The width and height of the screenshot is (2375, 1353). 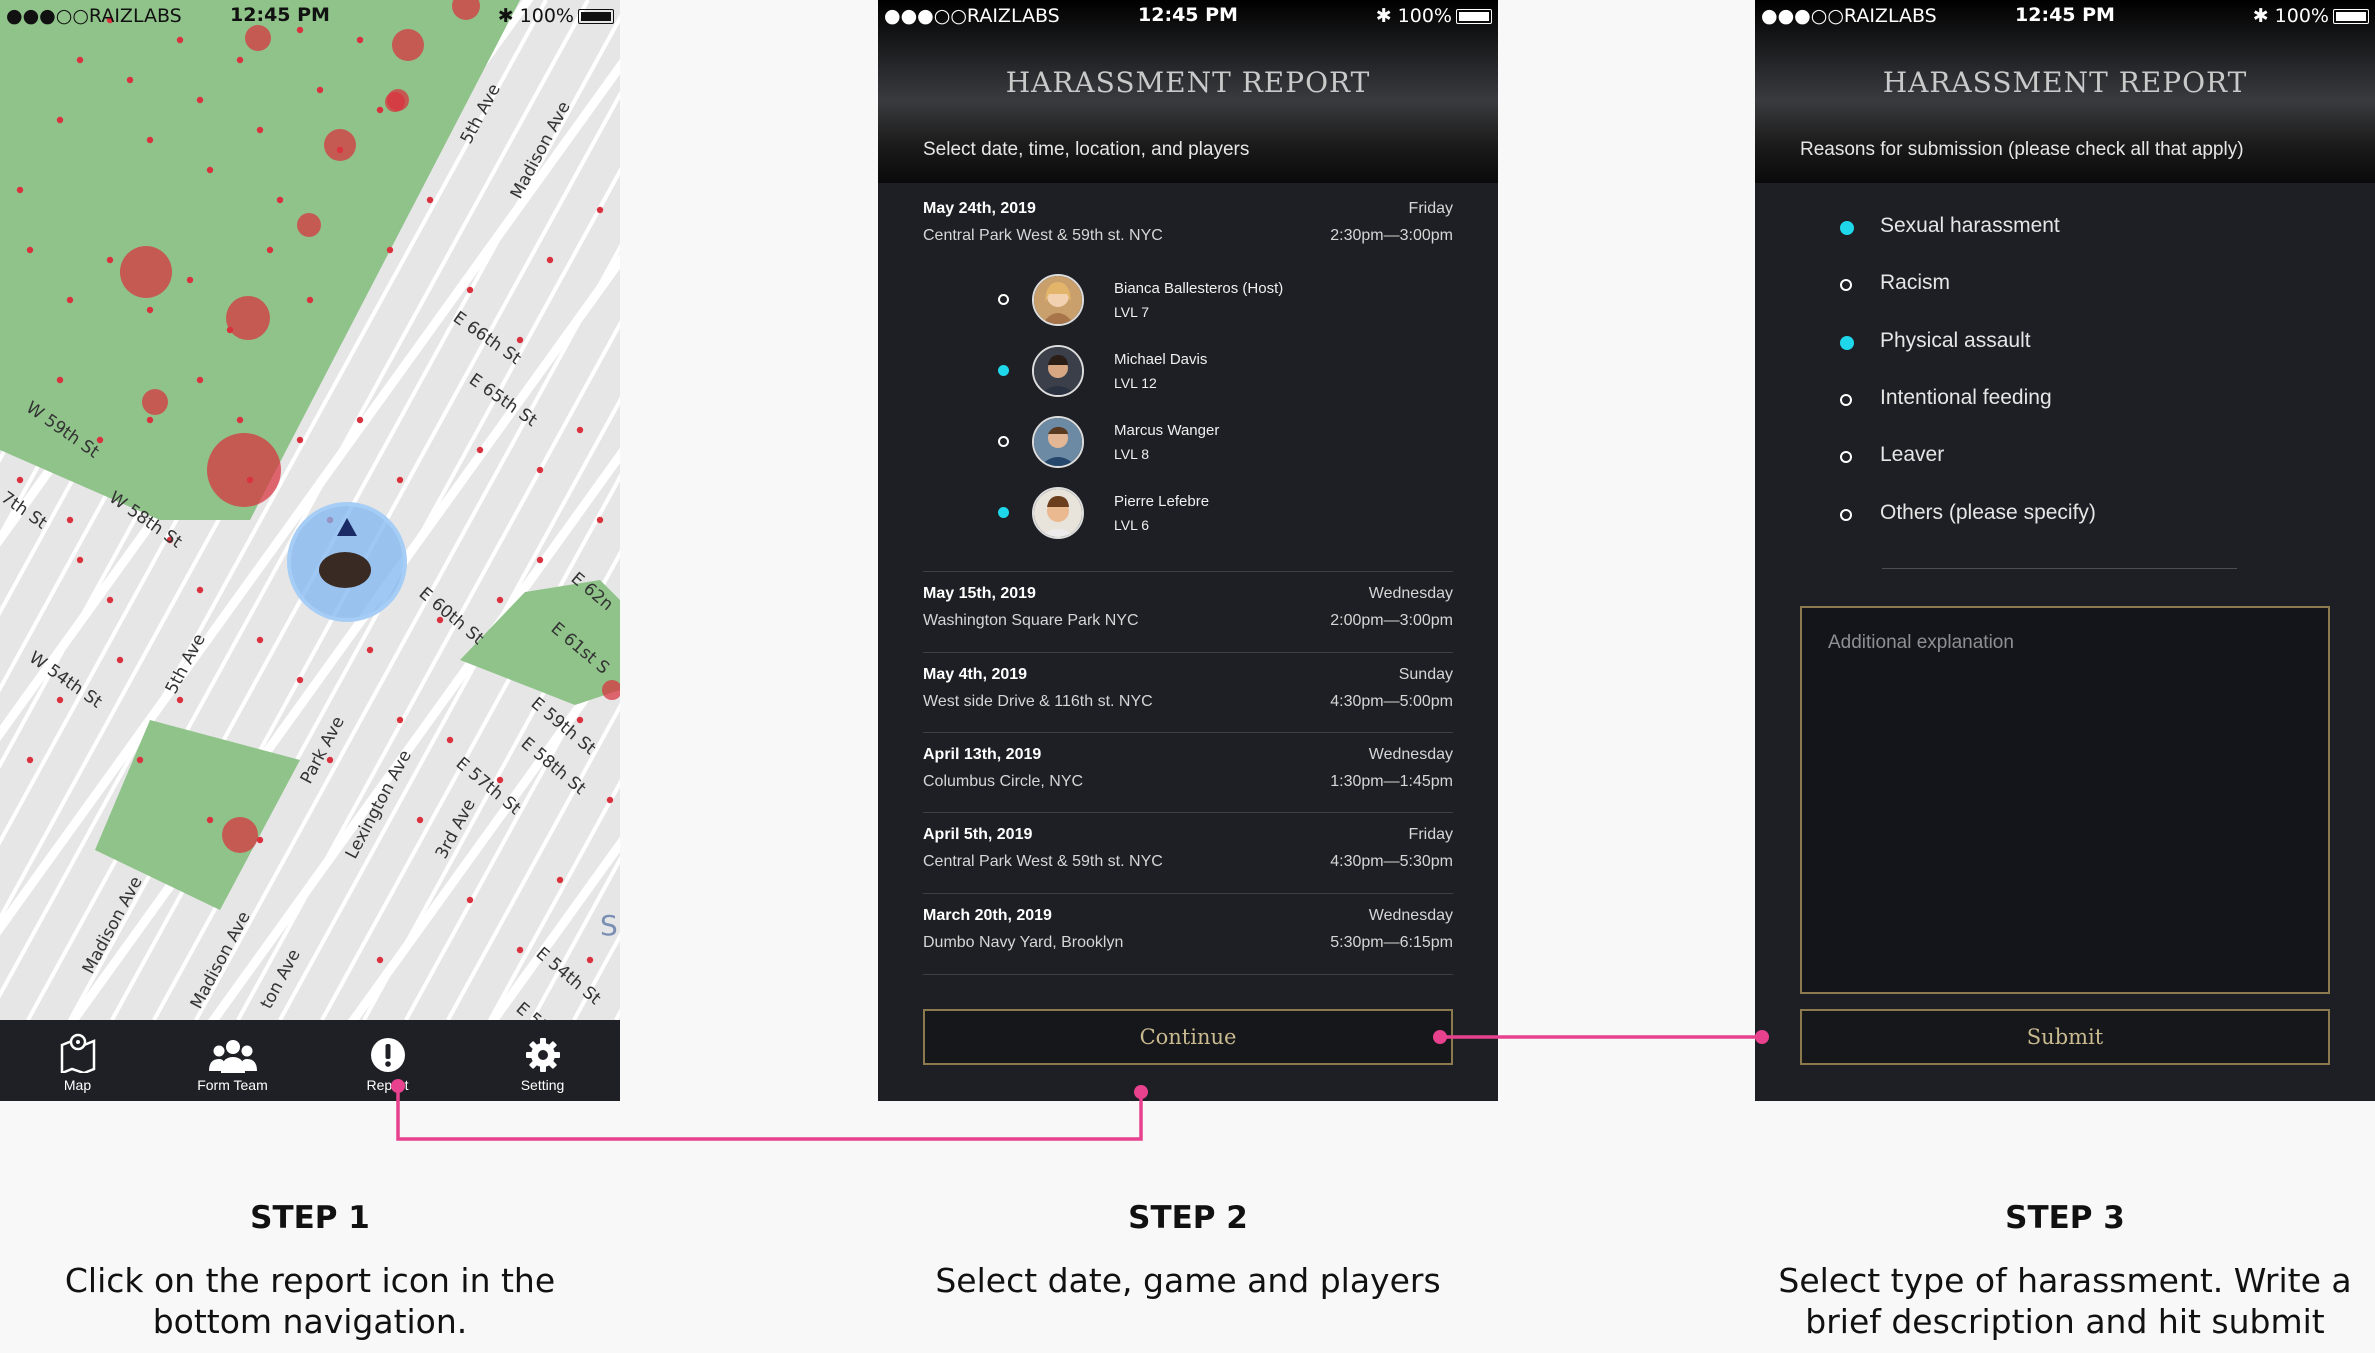 I want to click on reason-option-sexual-harassment: Sexual harassment, so click(x=2065, y=227).